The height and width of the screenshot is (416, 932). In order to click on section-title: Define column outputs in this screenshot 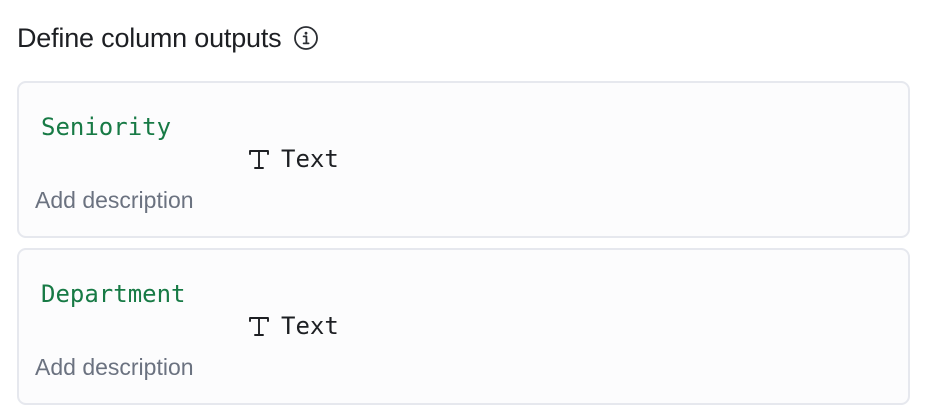, I will do `click(149, 37)`.